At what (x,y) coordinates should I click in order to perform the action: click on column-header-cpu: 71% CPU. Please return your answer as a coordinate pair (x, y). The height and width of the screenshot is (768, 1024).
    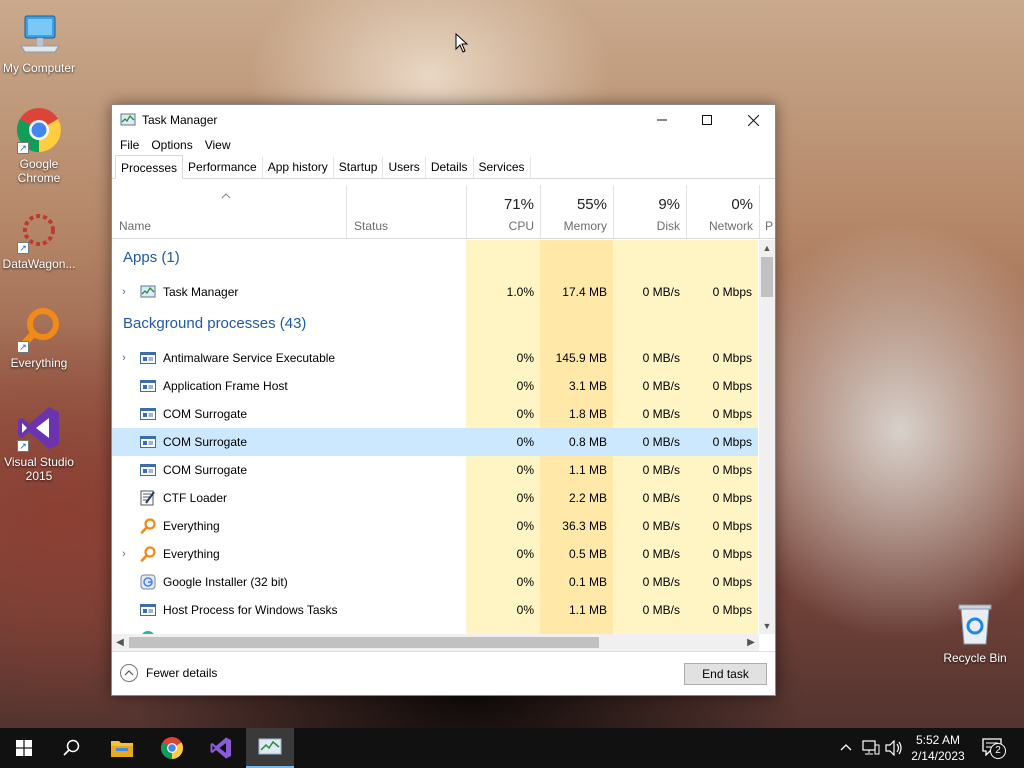
    Looking at the image, I should click on (503, 211).